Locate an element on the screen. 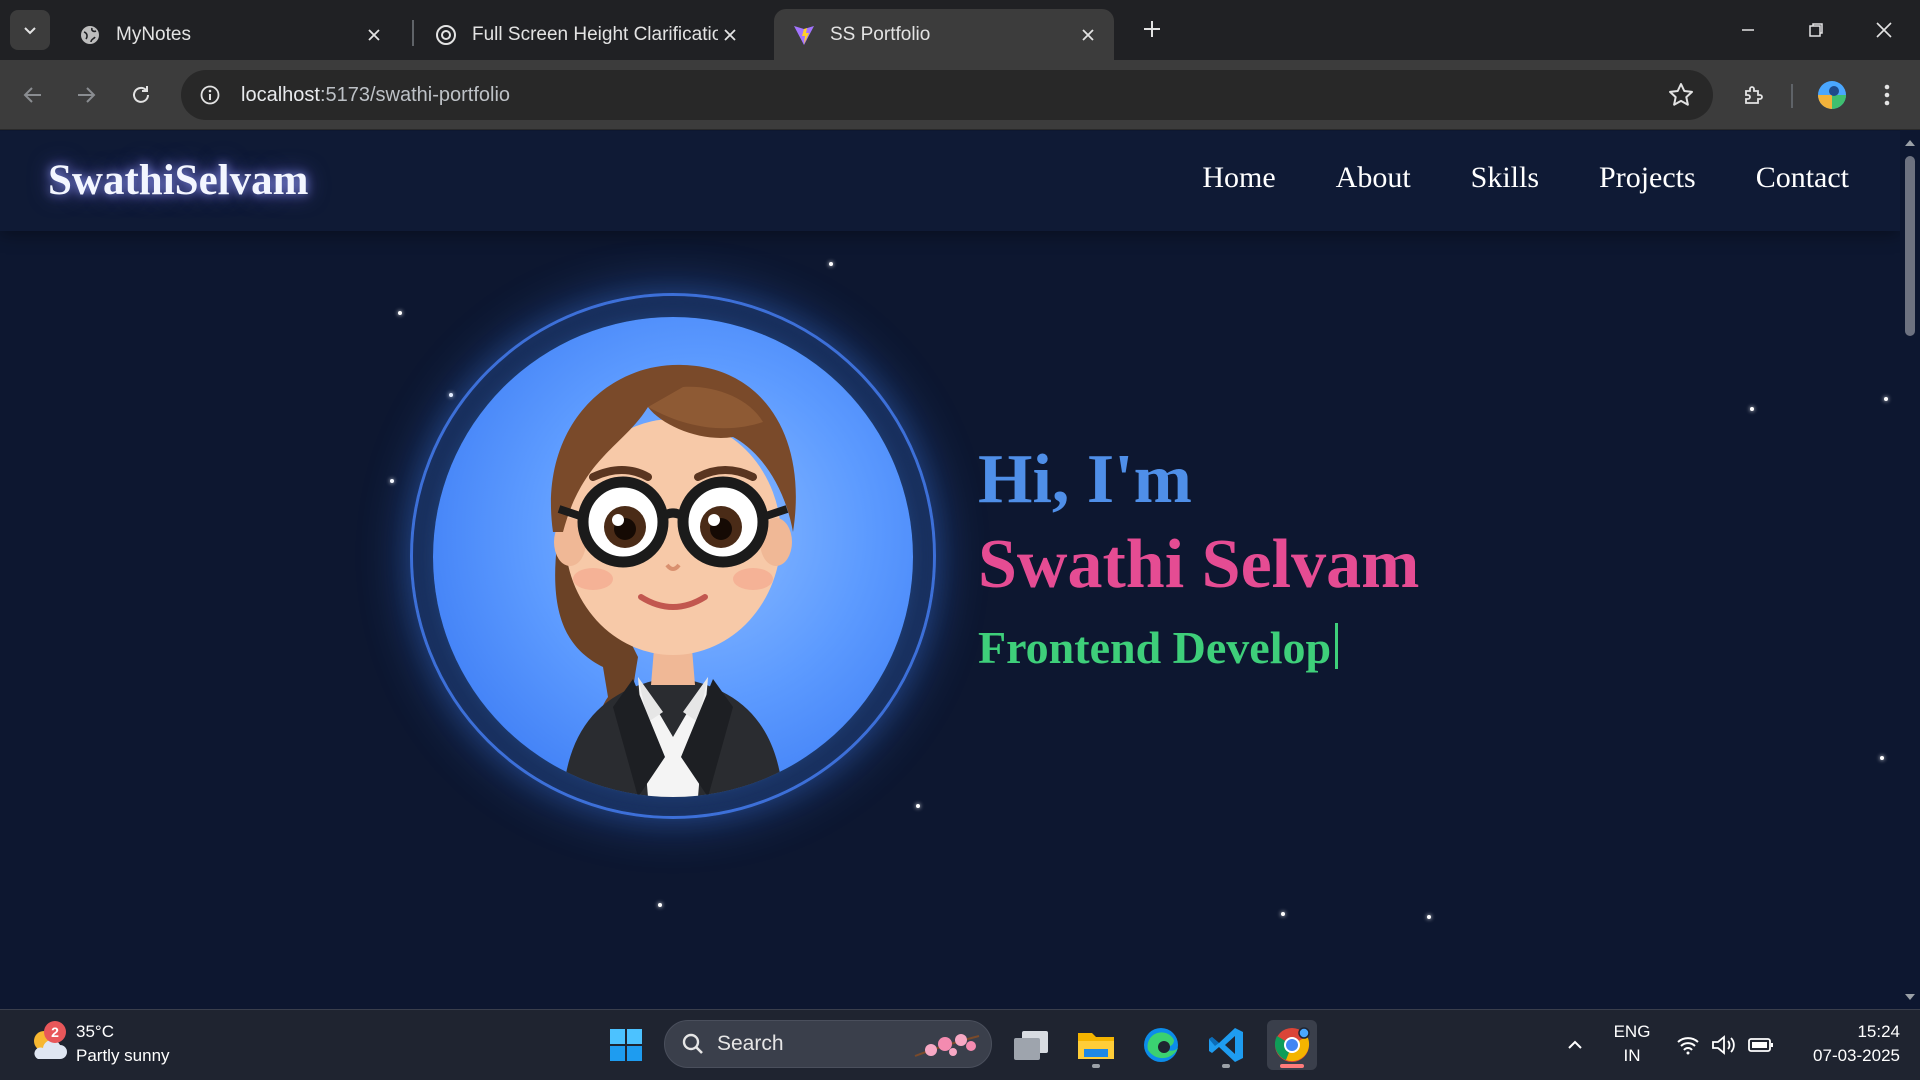 This screenshot has width=1920, height=1080. app-active-indicator is located at coordinates (1292, 1066).